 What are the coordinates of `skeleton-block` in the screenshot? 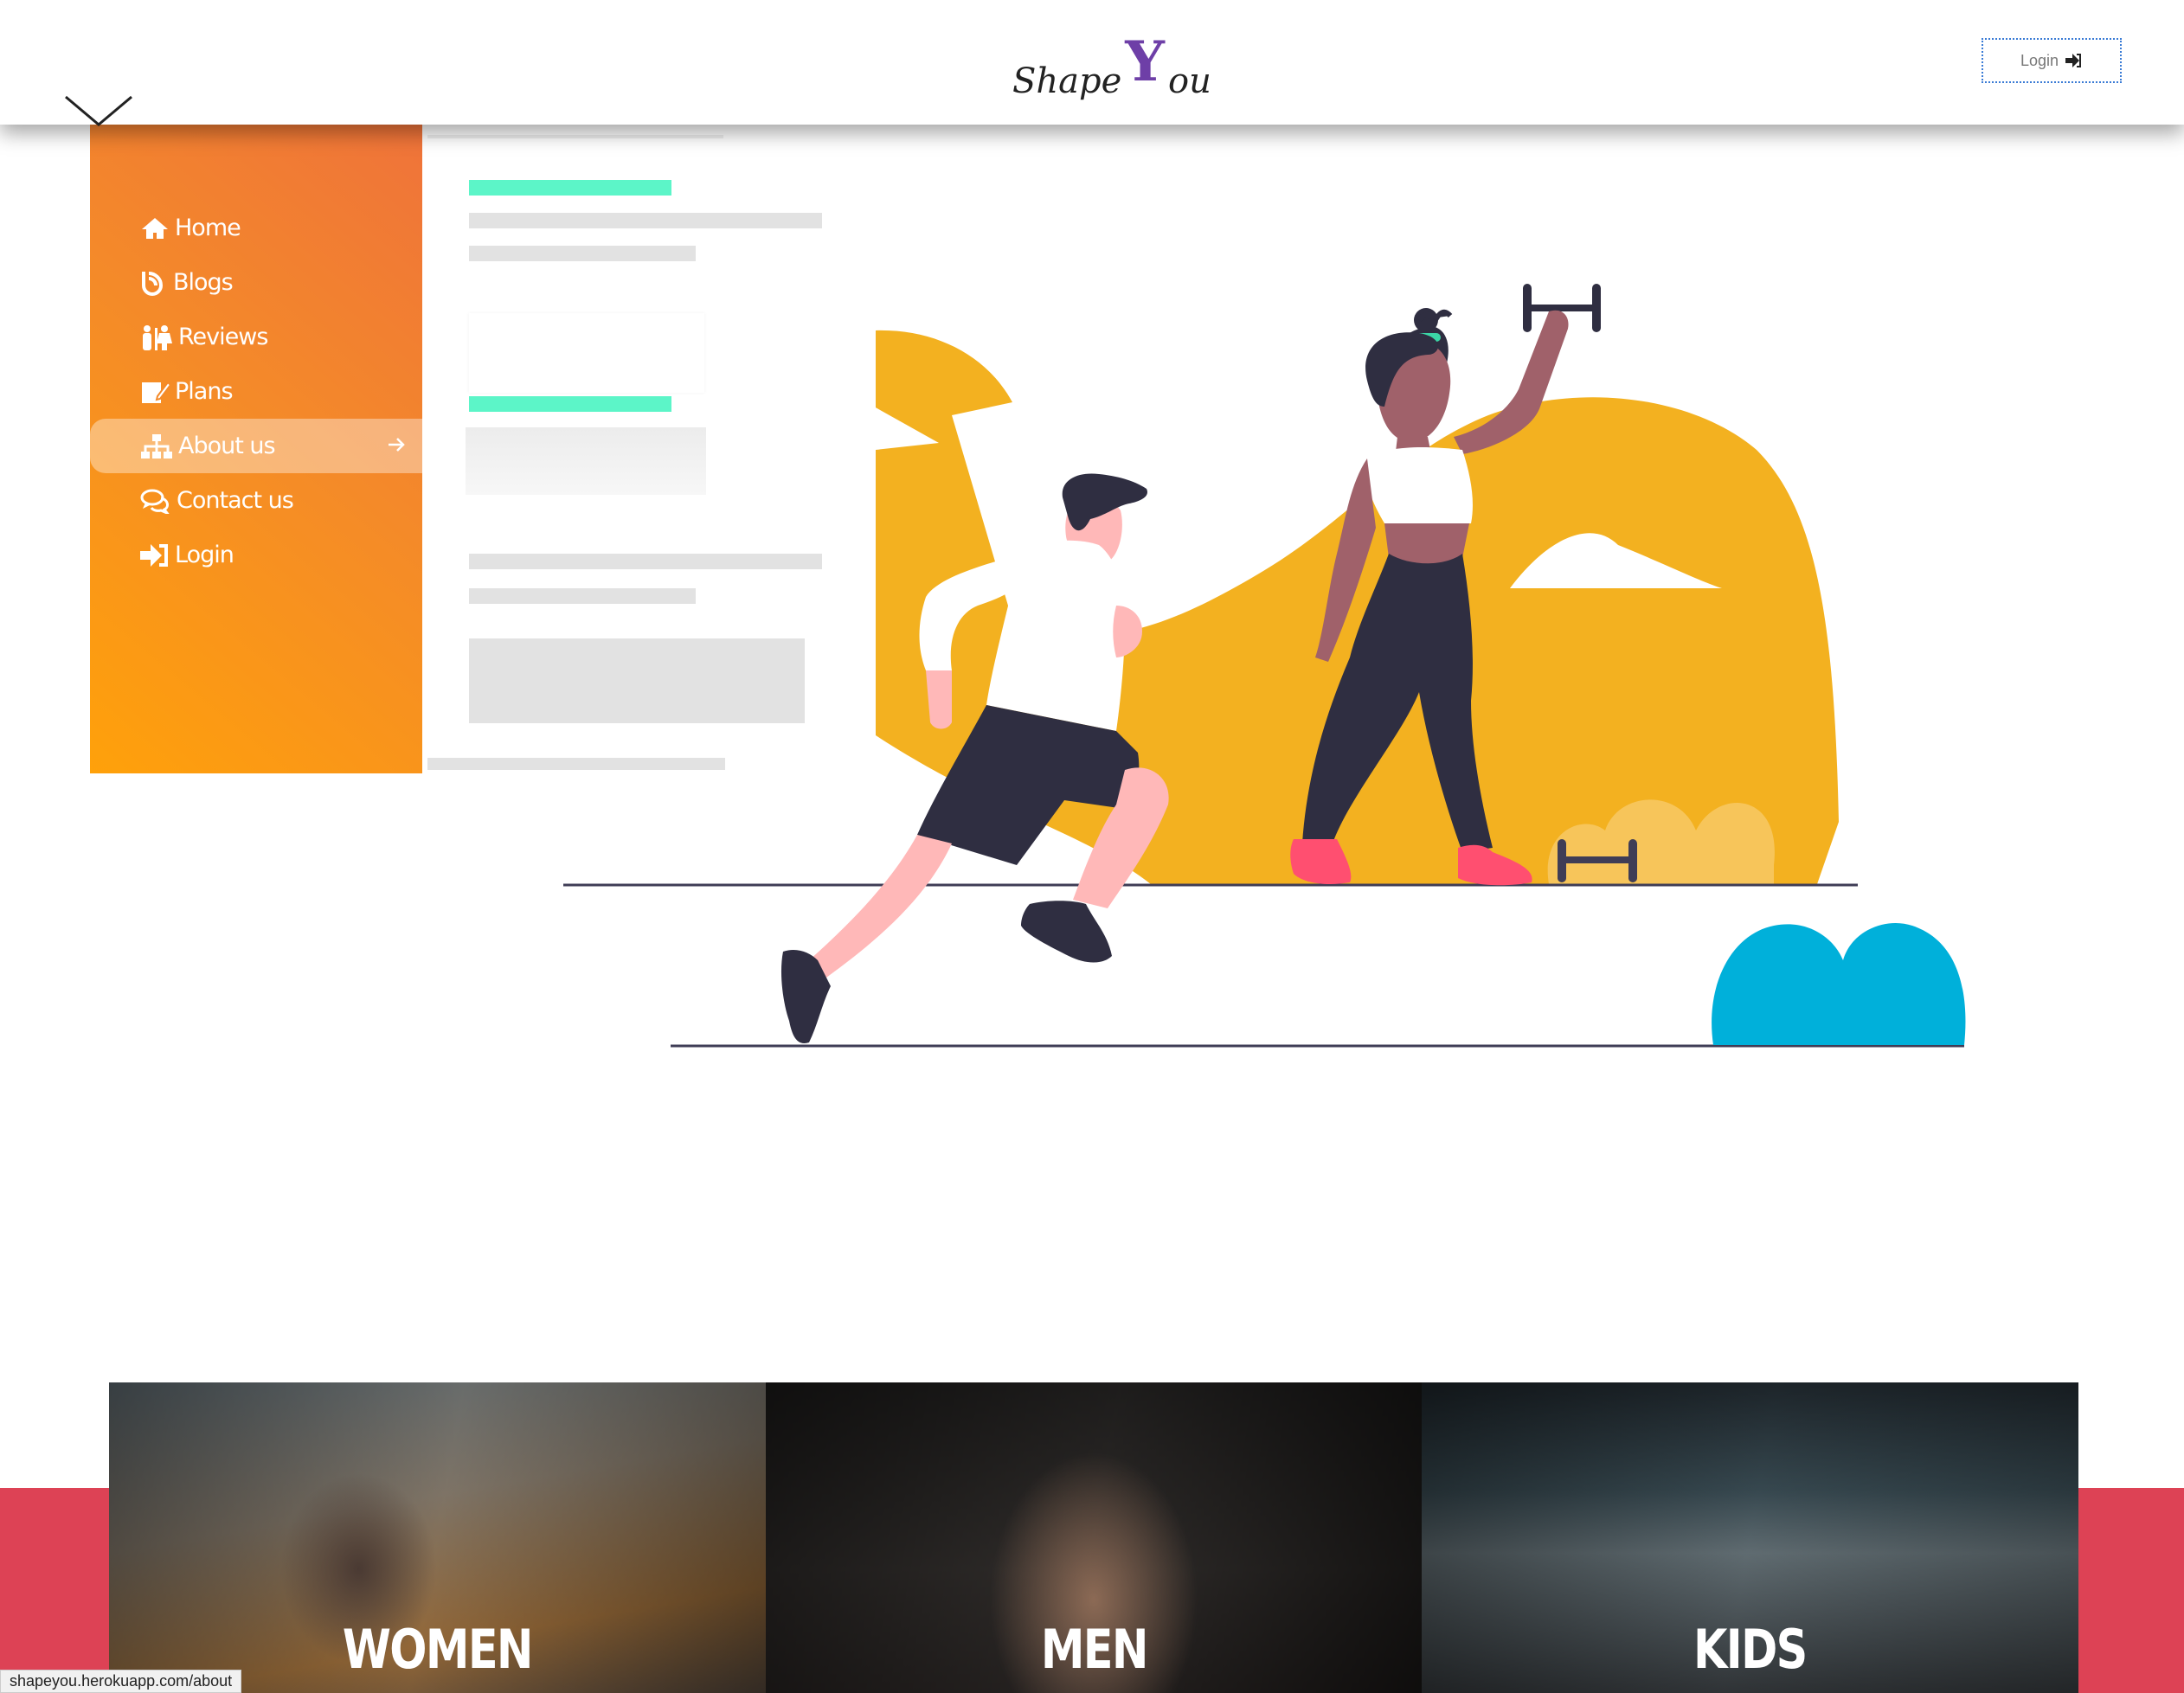 It's located at (637, 680).